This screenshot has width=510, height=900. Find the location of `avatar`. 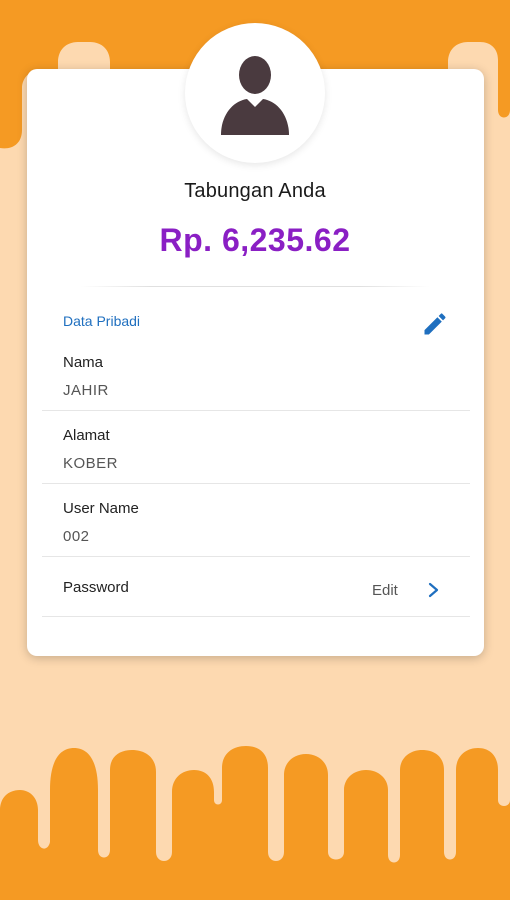

avatar is located at coordinates (255, 93).